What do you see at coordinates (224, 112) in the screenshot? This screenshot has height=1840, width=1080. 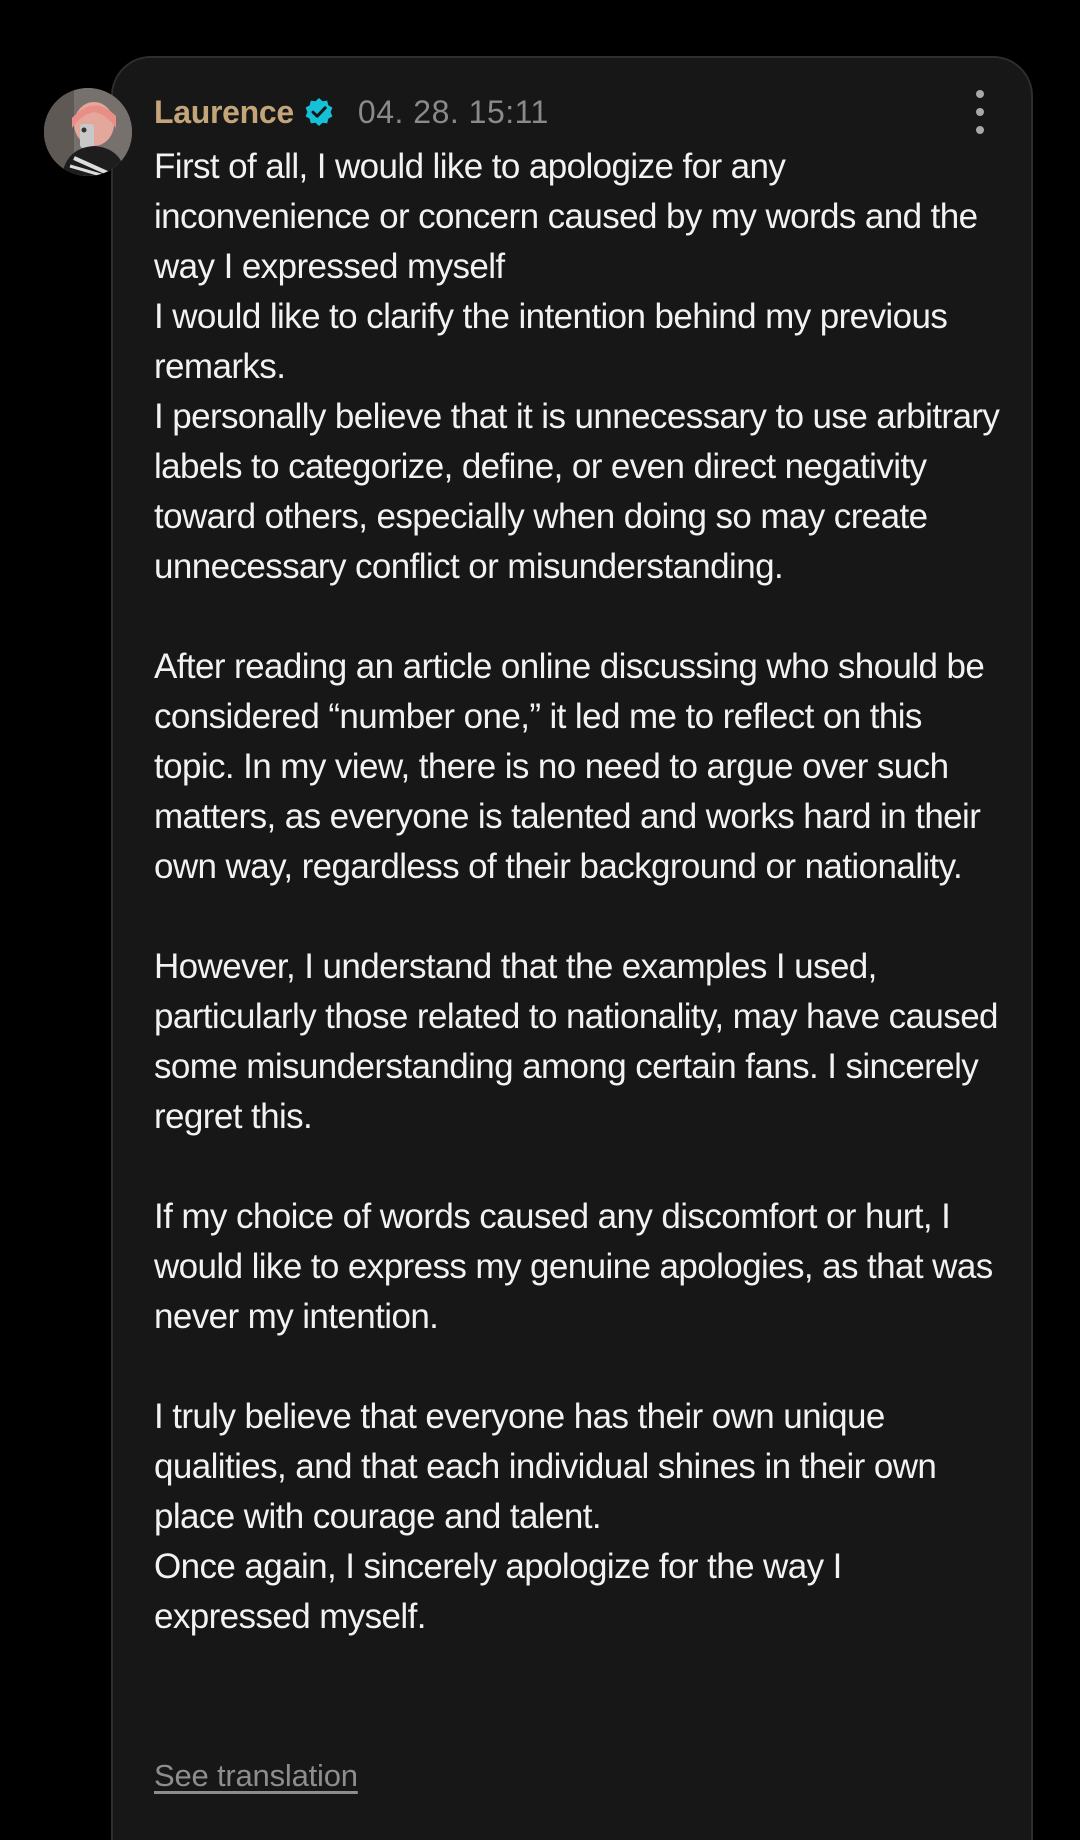 I see `username: Laurence` at bounding box center [224, 112].